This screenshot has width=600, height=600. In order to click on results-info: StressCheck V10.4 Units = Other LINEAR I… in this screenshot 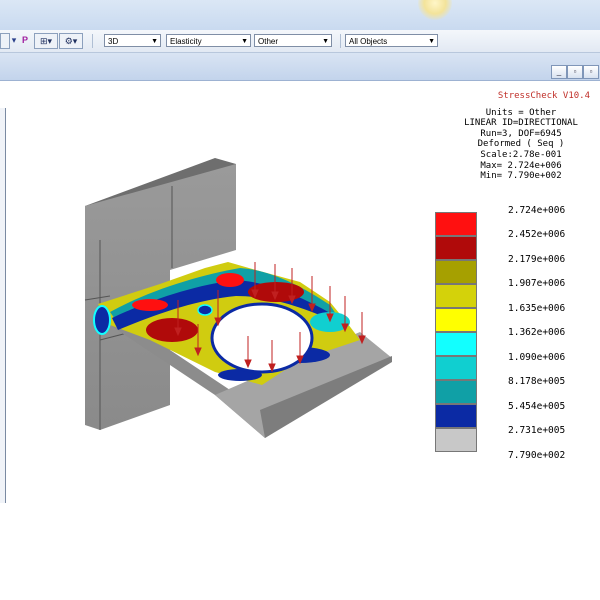, I will do `click(521, 136)`.